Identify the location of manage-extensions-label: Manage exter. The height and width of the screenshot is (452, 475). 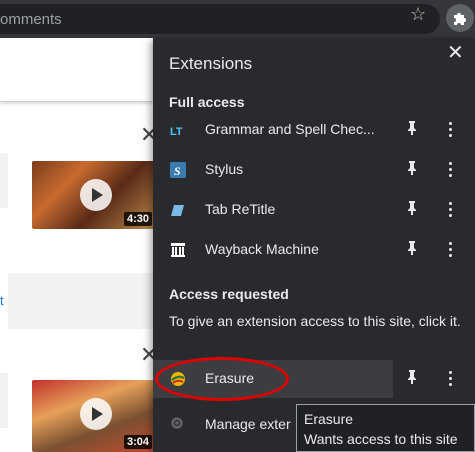
(248, 424).